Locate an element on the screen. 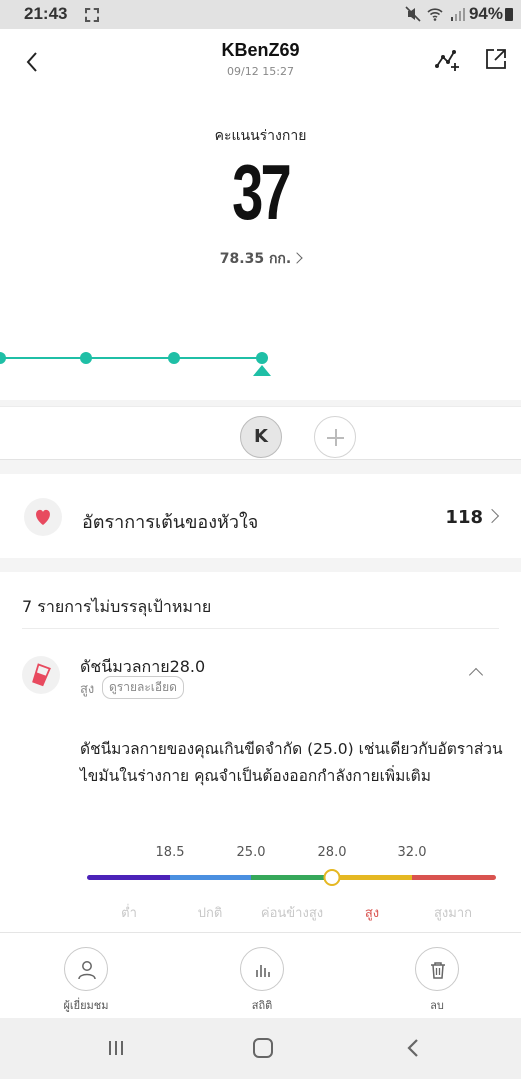 The height and width of the screenshot is (1079, 521). delete-label: ลบ is located at coordinates (437, 1005).